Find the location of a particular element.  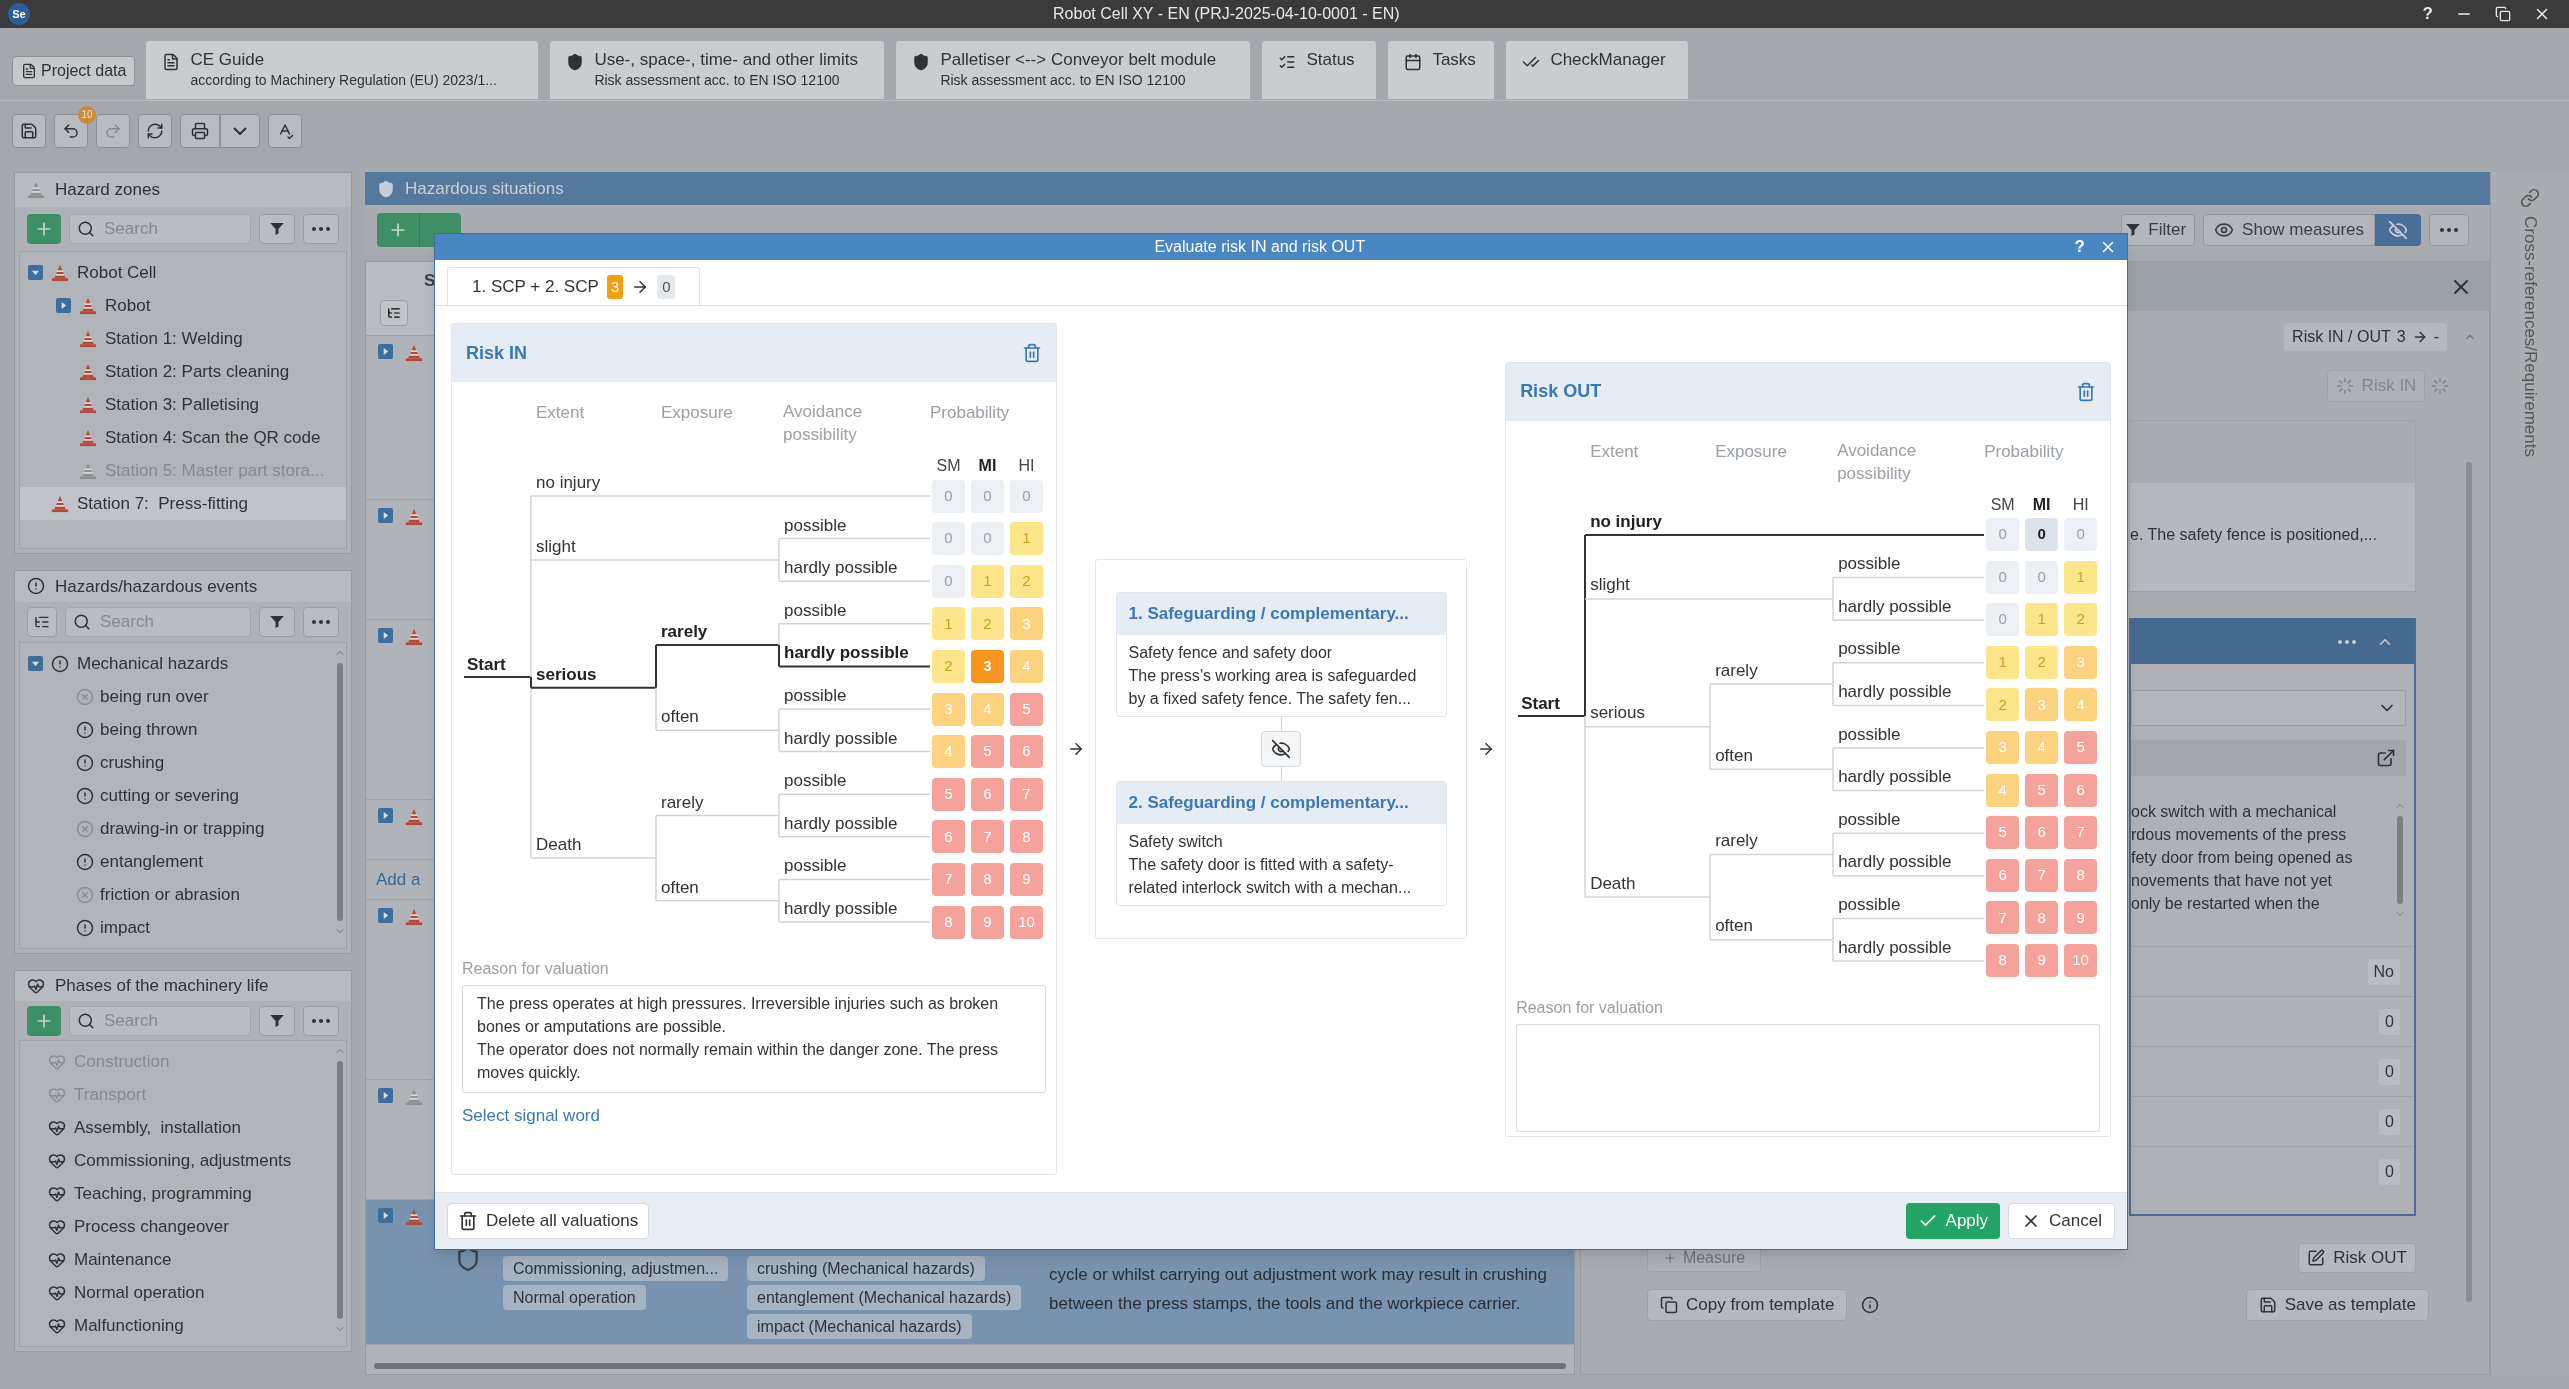

save-button is located at coordinates (29, 130).